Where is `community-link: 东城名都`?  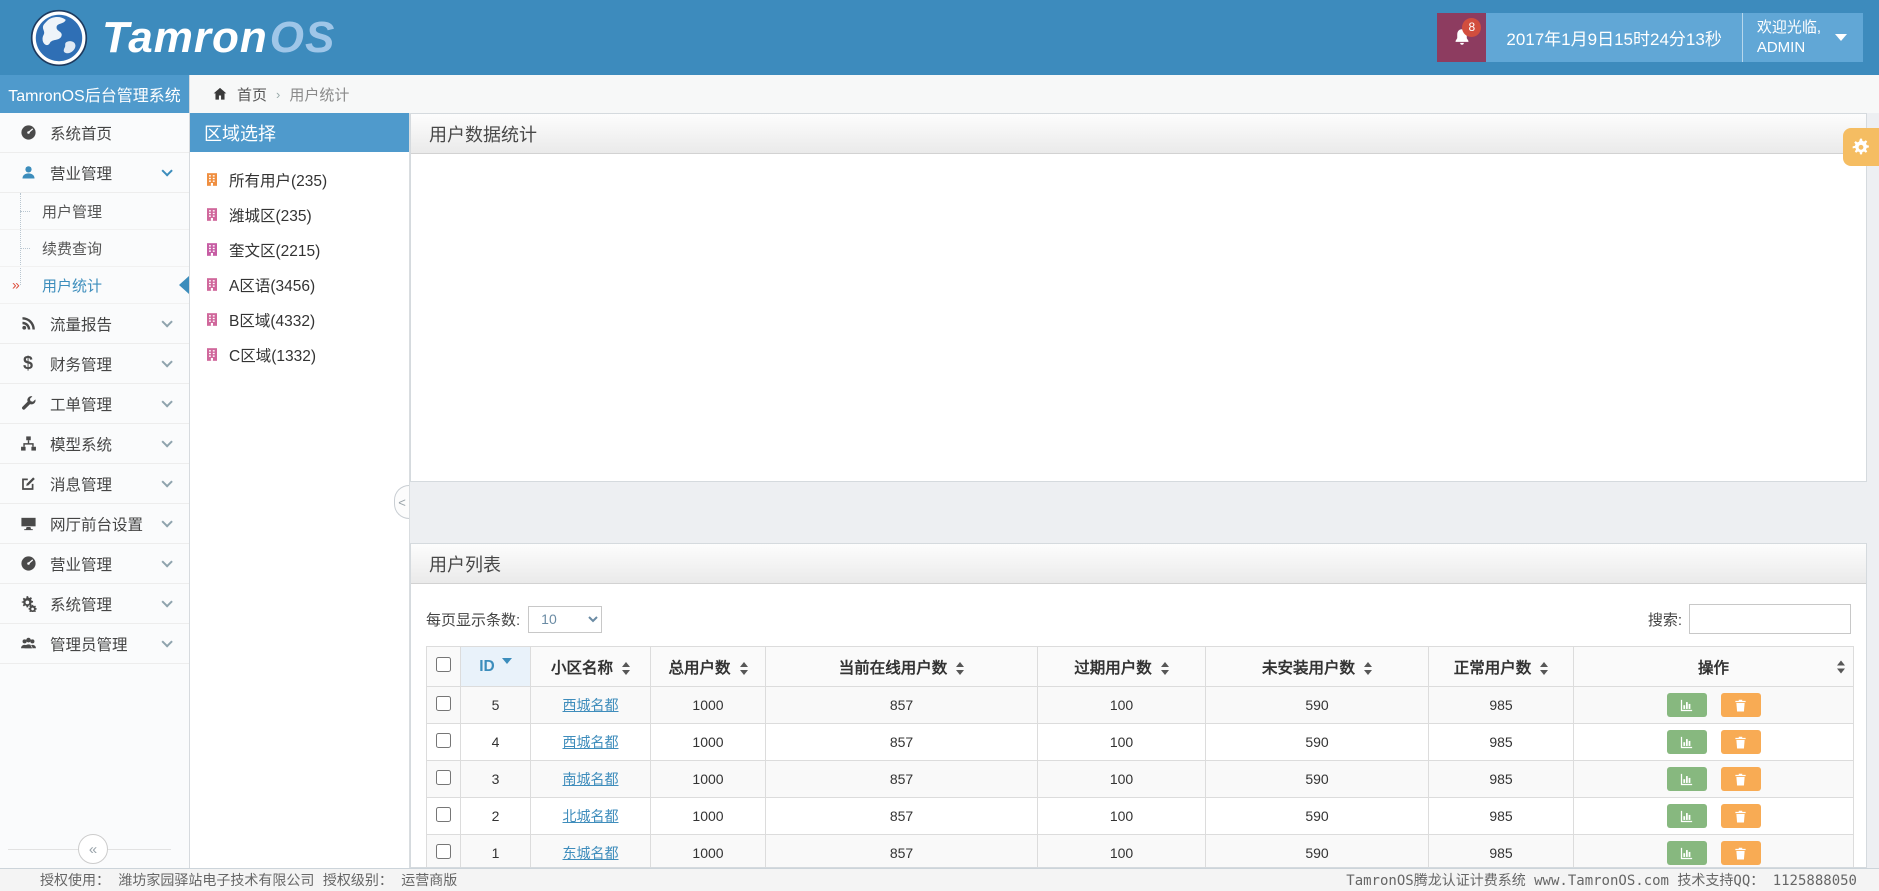 community-link: 东城名都 is located at coordinates (591, 853).